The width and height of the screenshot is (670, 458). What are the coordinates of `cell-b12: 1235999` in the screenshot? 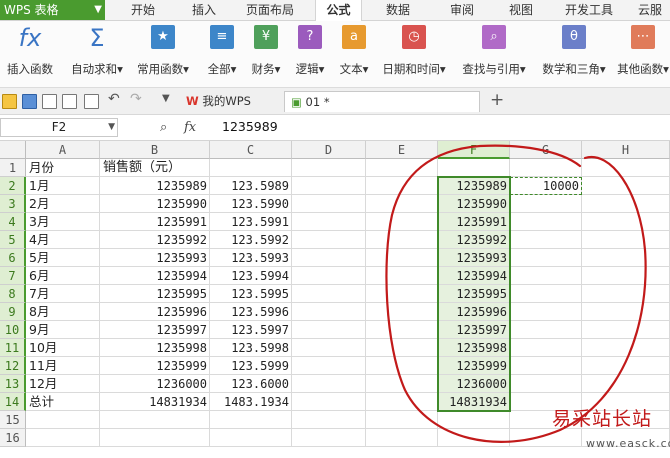 It's located at (155, 366).